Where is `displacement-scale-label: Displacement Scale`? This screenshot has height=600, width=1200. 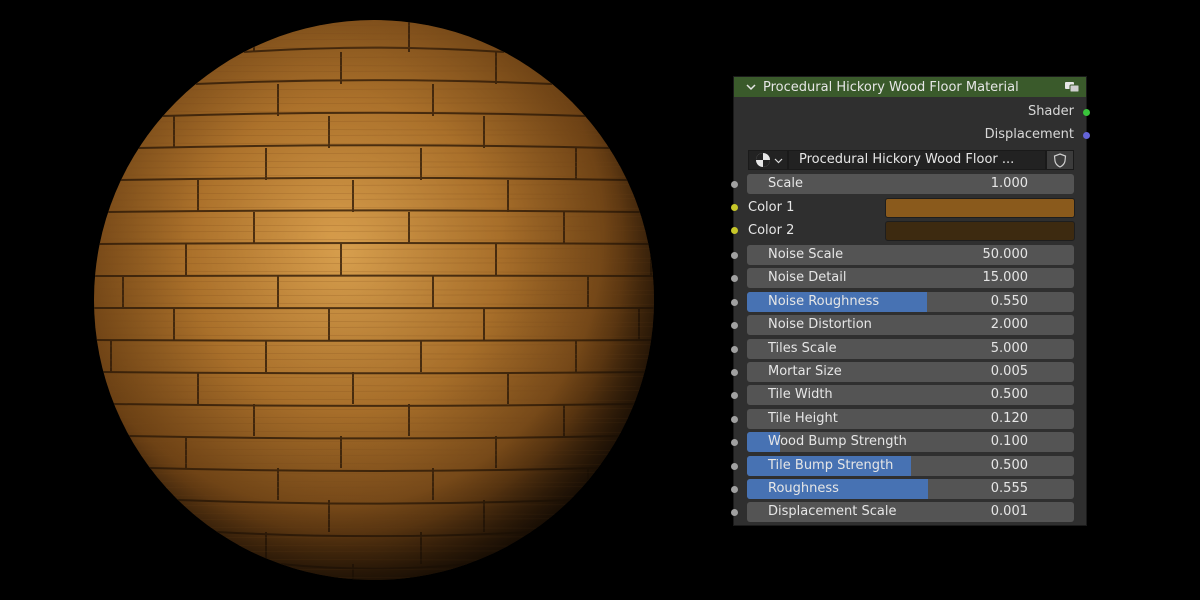
displacement-scale-label: Displacement Scale is located at coordinates (832, 511).